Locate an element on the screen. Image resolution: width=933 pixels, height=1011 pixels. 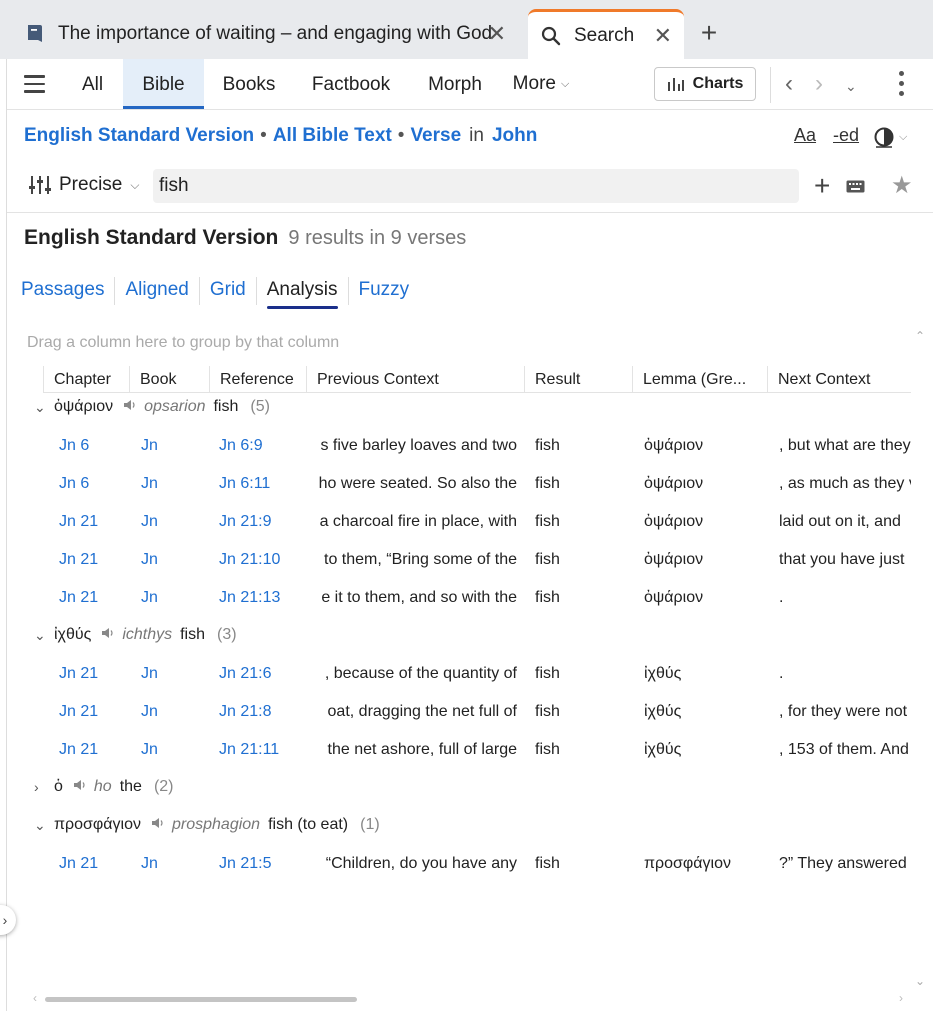
group-transliteration: prosphagion is located at coordinates (216, 824).